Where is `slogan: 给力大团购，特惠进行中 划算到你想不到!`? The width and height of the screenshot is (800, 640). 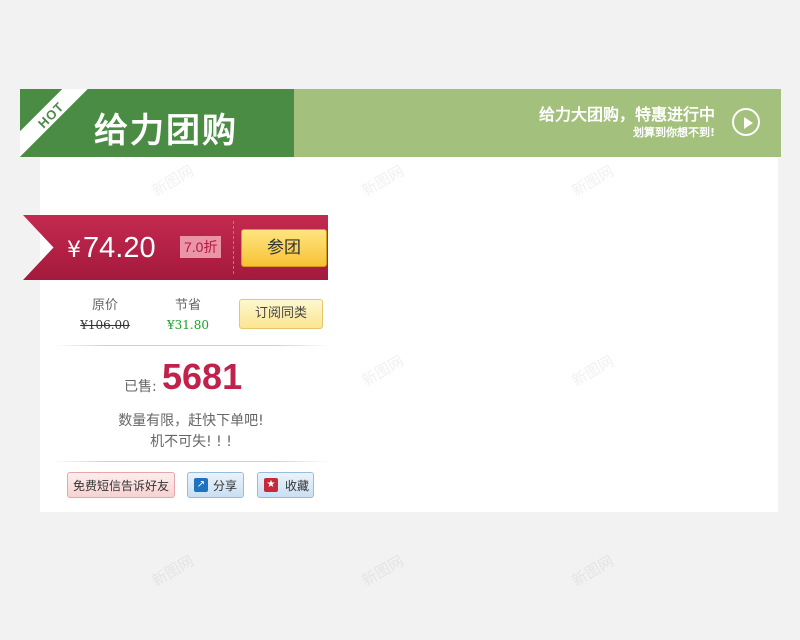
slogan: 给力大团购，特惠进行中 划算到你想不到! is located at coordinates (627, 123).